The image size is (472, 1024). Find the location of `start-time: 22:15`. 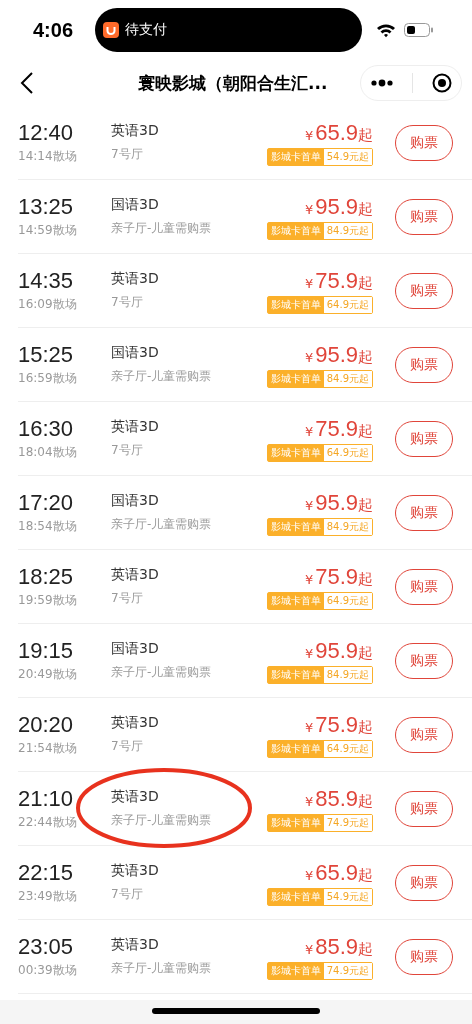

start-time: 22:15 is located at coordinates (46, 873).